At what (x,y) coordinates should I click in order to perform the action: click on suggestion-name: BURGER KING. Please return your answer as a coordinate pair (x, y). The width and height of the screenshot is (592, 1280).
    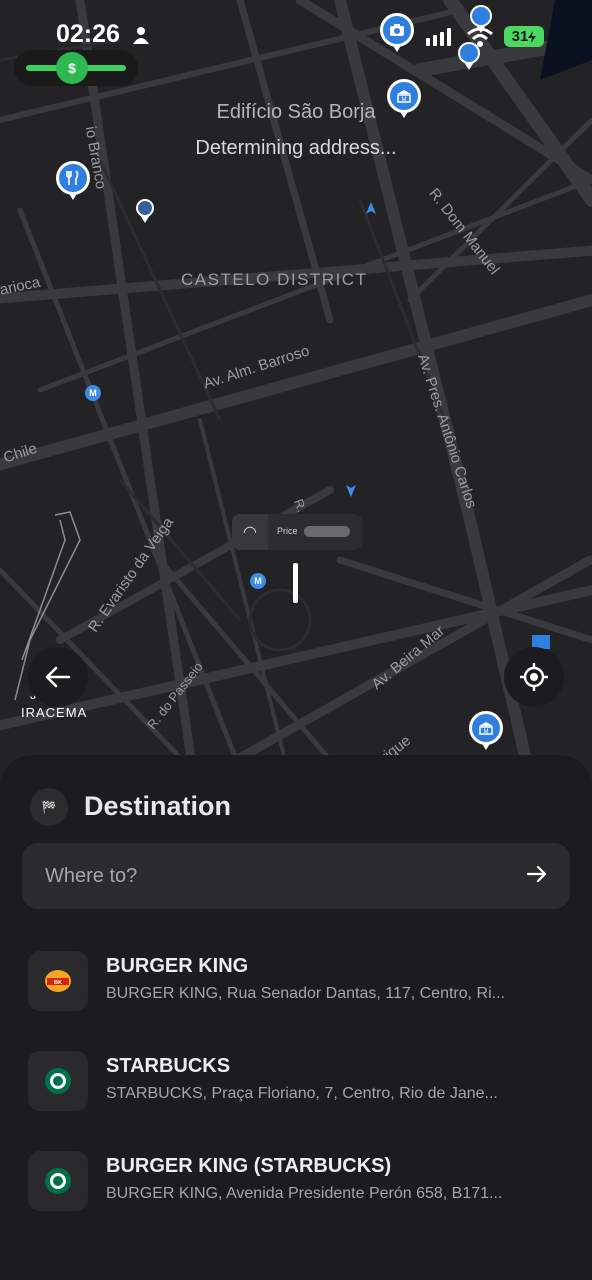
    Looking at the image, I should click on (177, 966).